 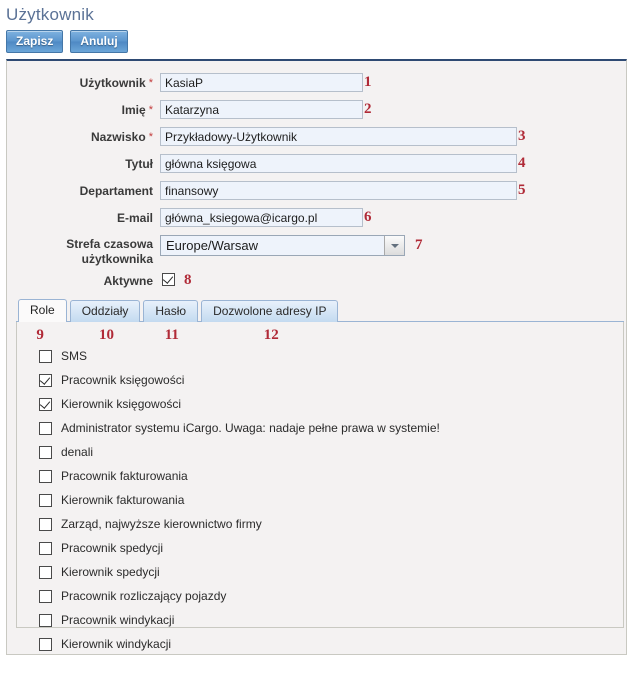 I want to click on role-label: Kierownik fakturowania, so click(x=123, y=500).